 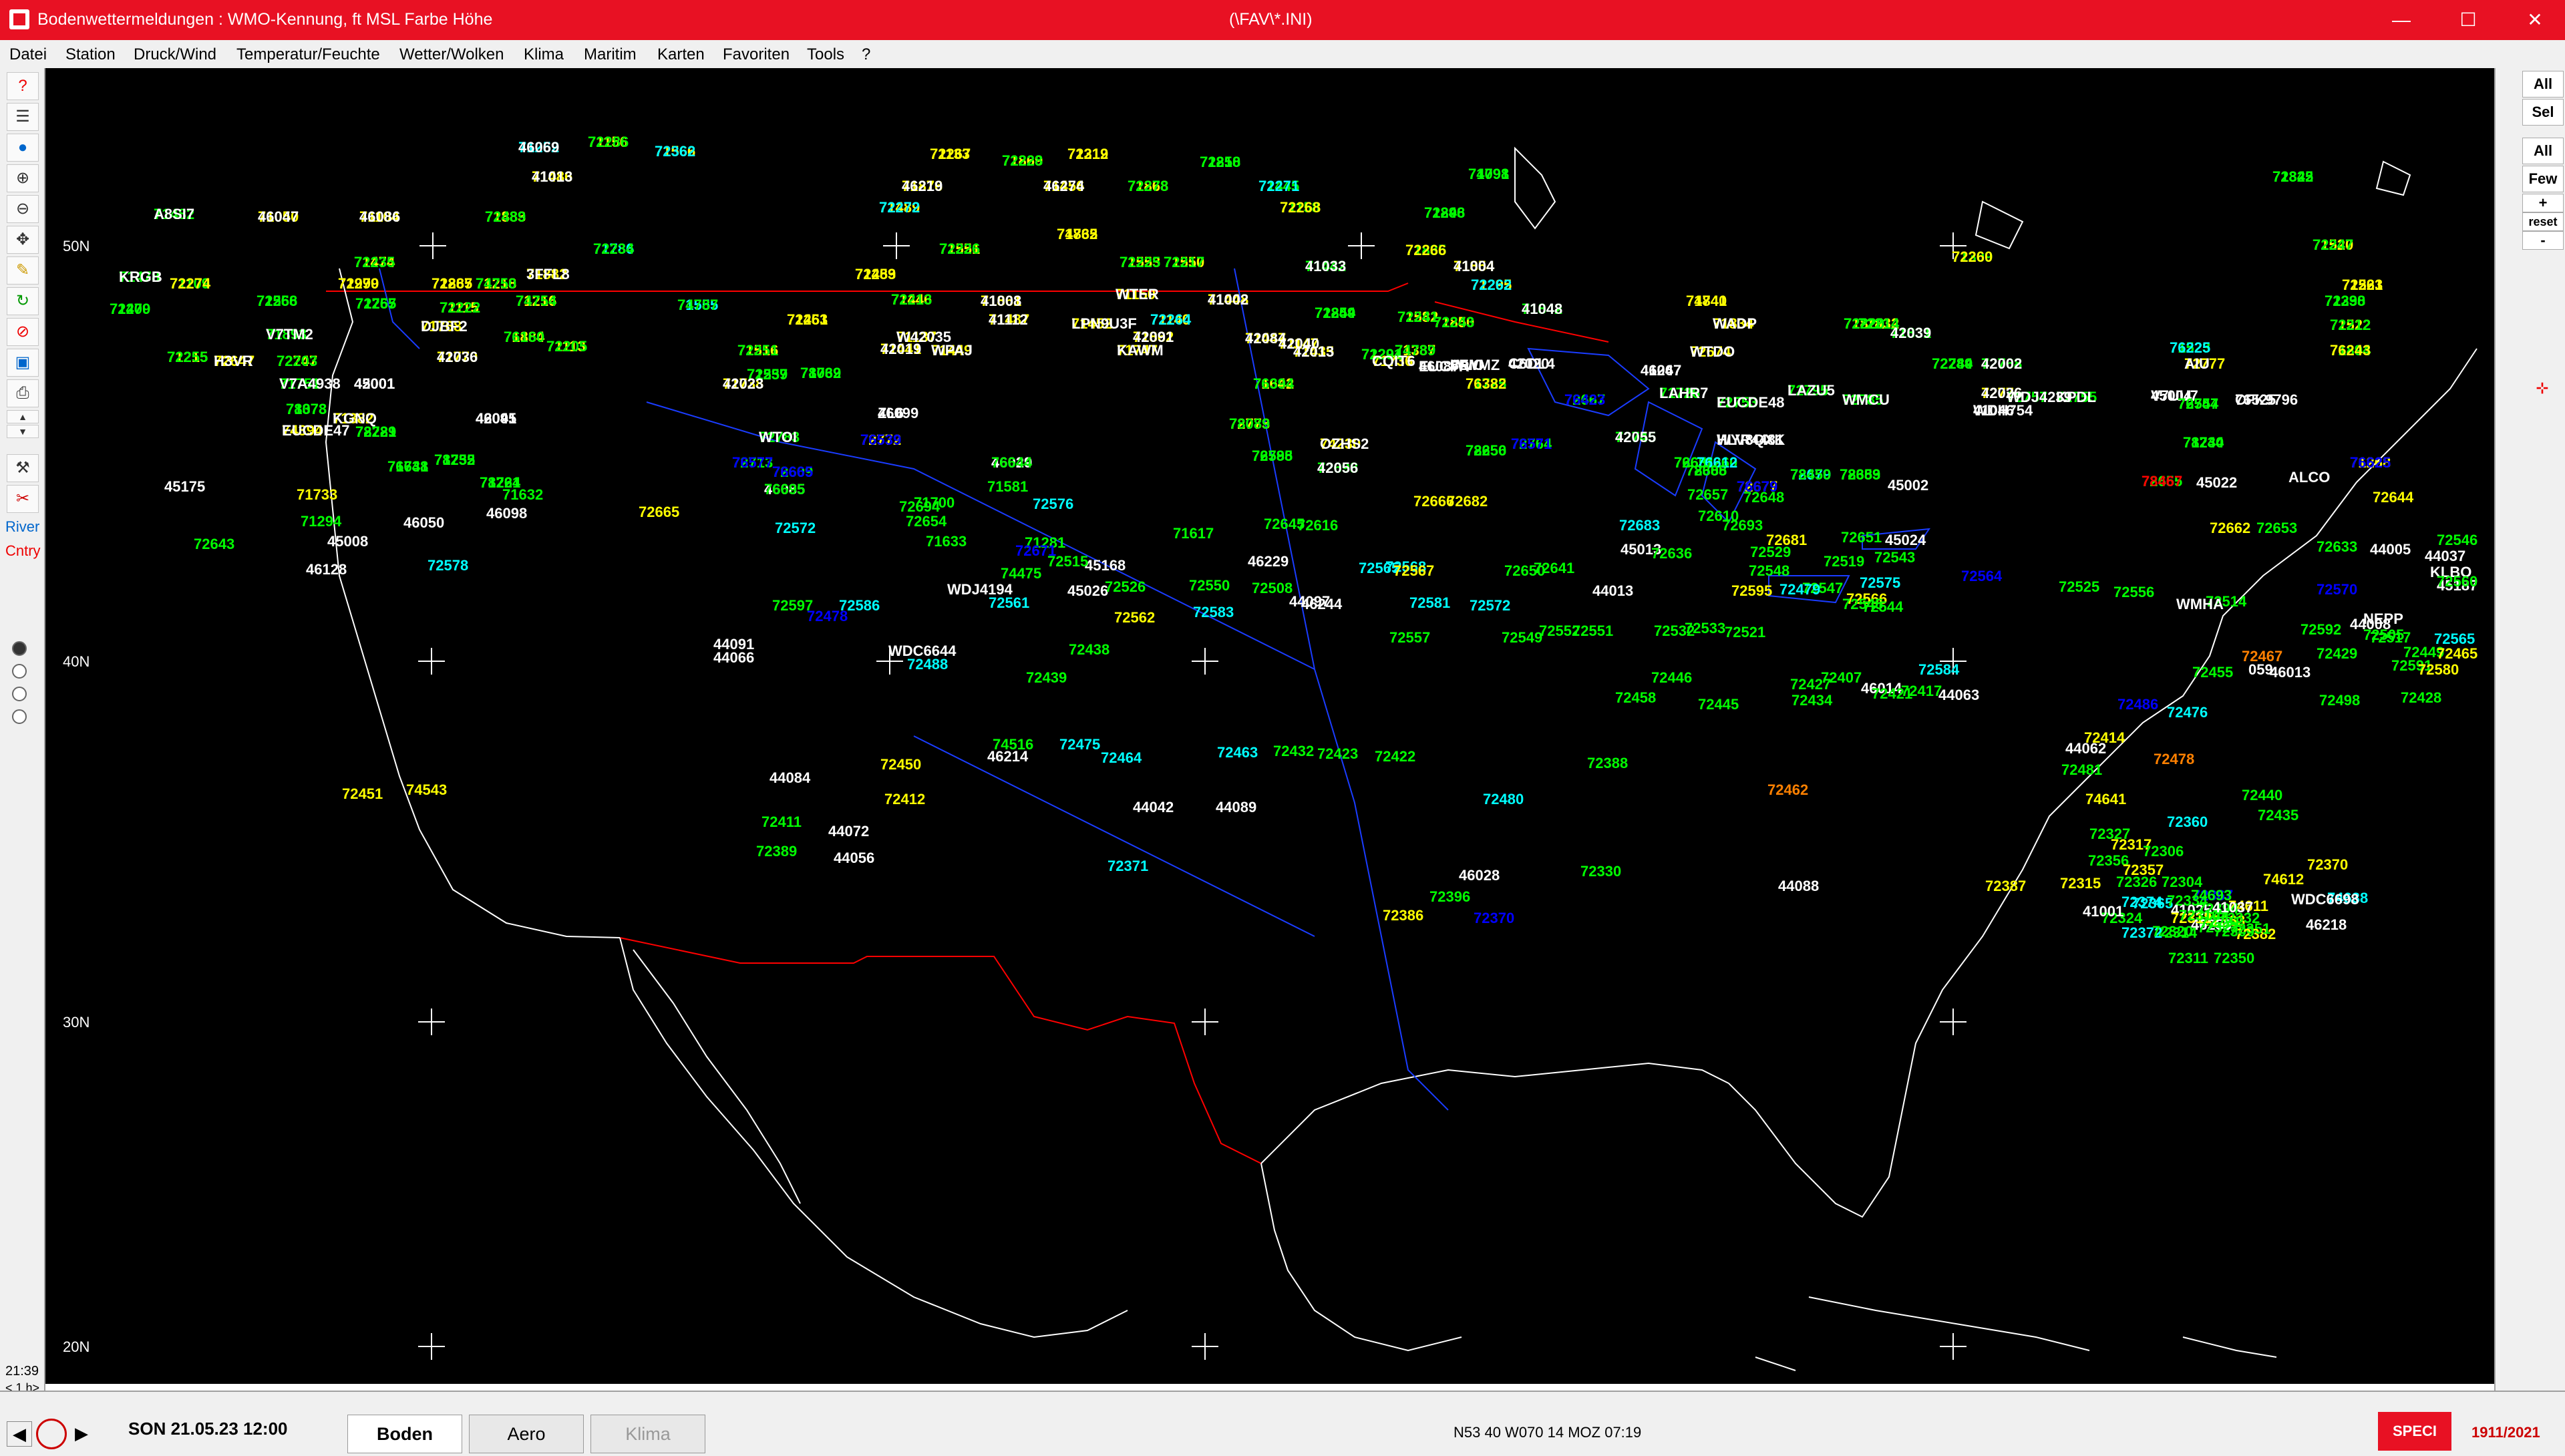 I want to click on station-label: 72465, so click(x=2457, y=654).